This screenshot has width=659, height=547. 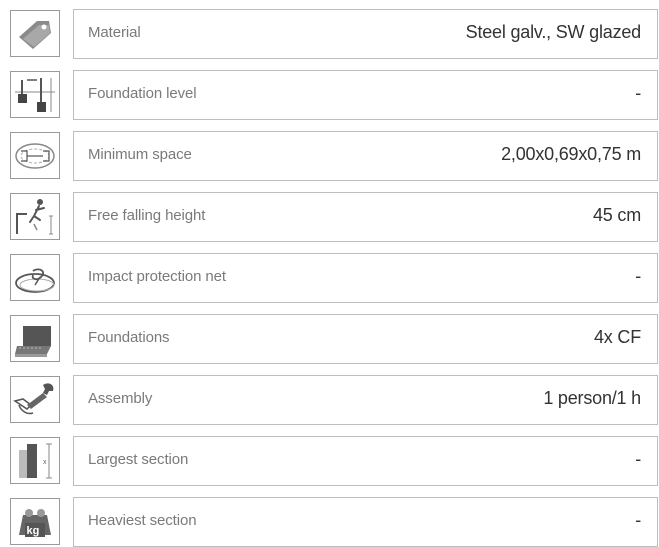 I want to click on weight-kg-icon: kg, so click(x=35, y=521).